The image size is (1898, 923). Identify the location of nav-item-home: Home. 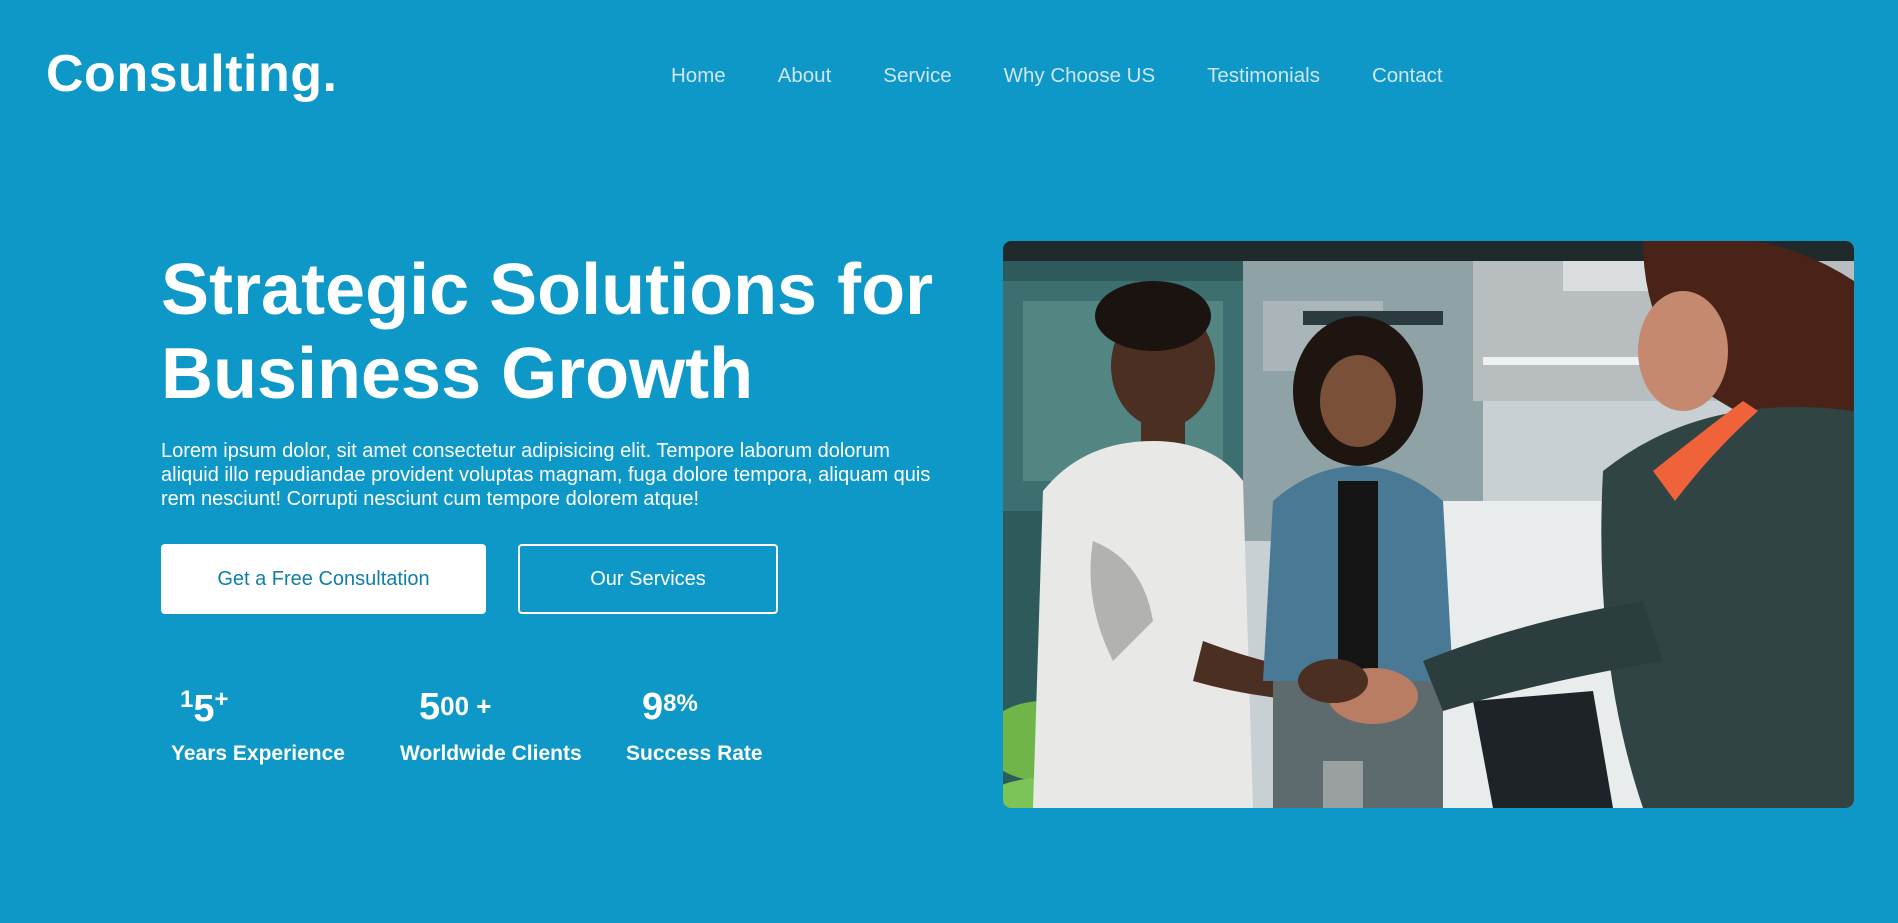
(698, 76).